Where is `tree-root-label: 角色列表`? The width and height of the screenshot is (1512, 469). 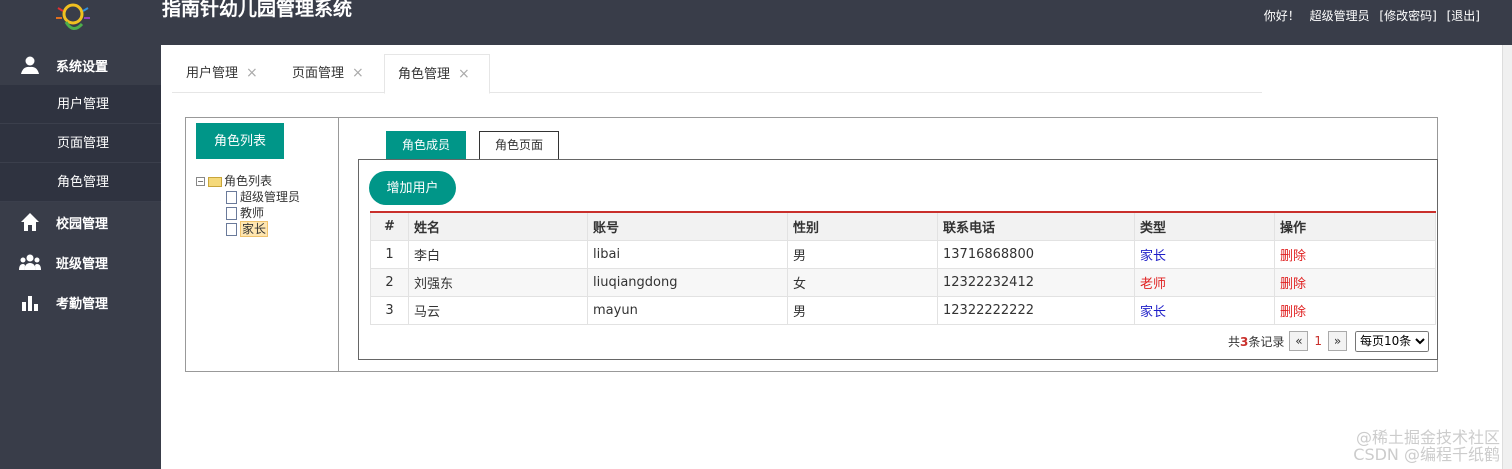
tree-root-label: 角色列表 is located at coordinates (248, 181).